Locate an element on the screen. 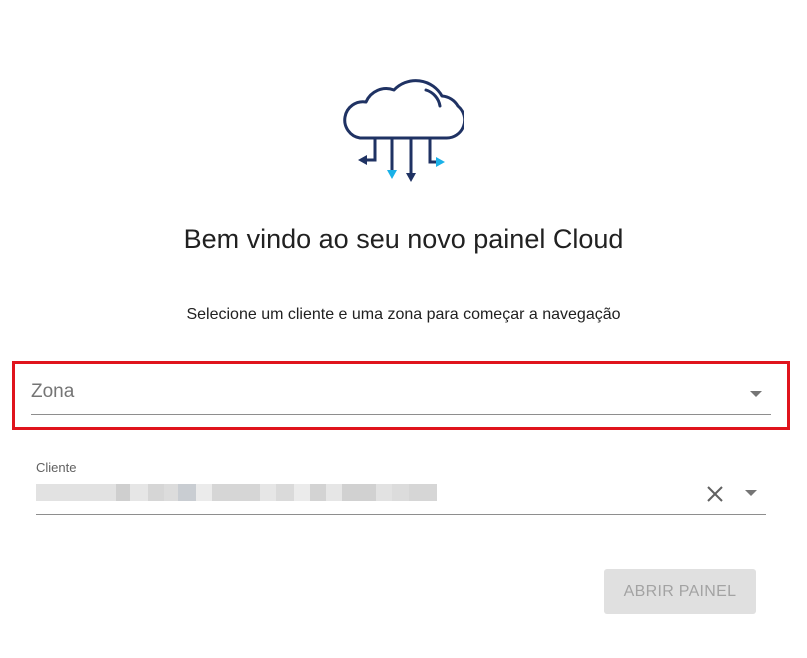 Image resolution: width=807 pixels, height=658 pixels. cliente-value-obscured is located at coordinates (236, 492).